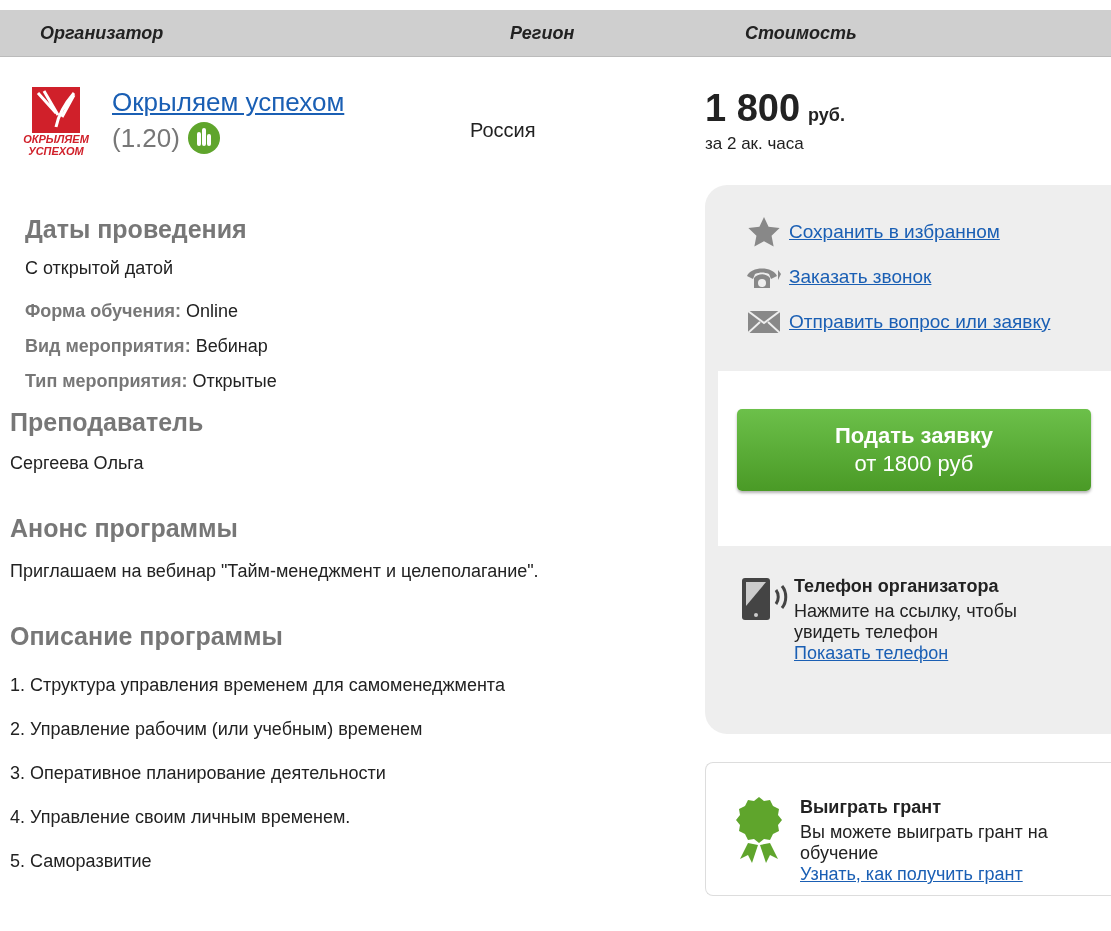 This screenshot has height=931, width=1111. I want to click on apply-button: Подать заявку от 1800 руб, so click(914, 450).